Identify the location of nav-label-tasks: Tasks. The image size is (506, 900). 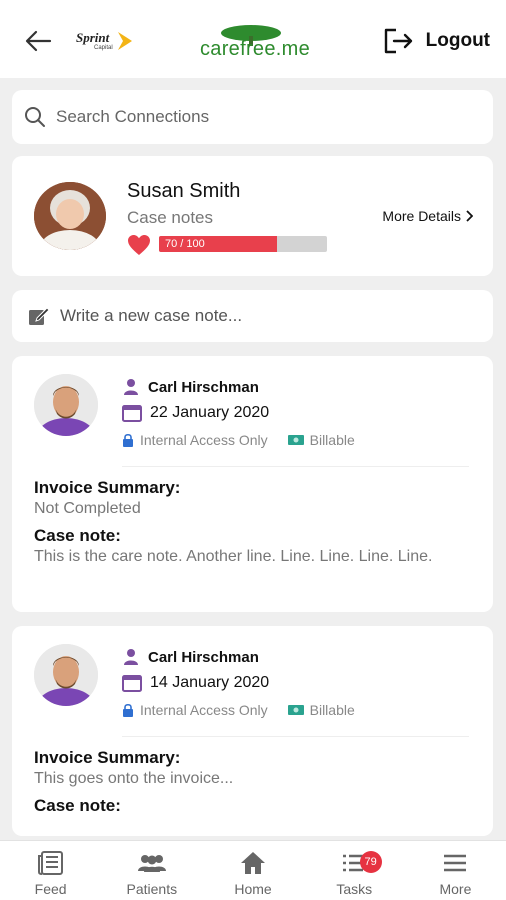
(354, 889).